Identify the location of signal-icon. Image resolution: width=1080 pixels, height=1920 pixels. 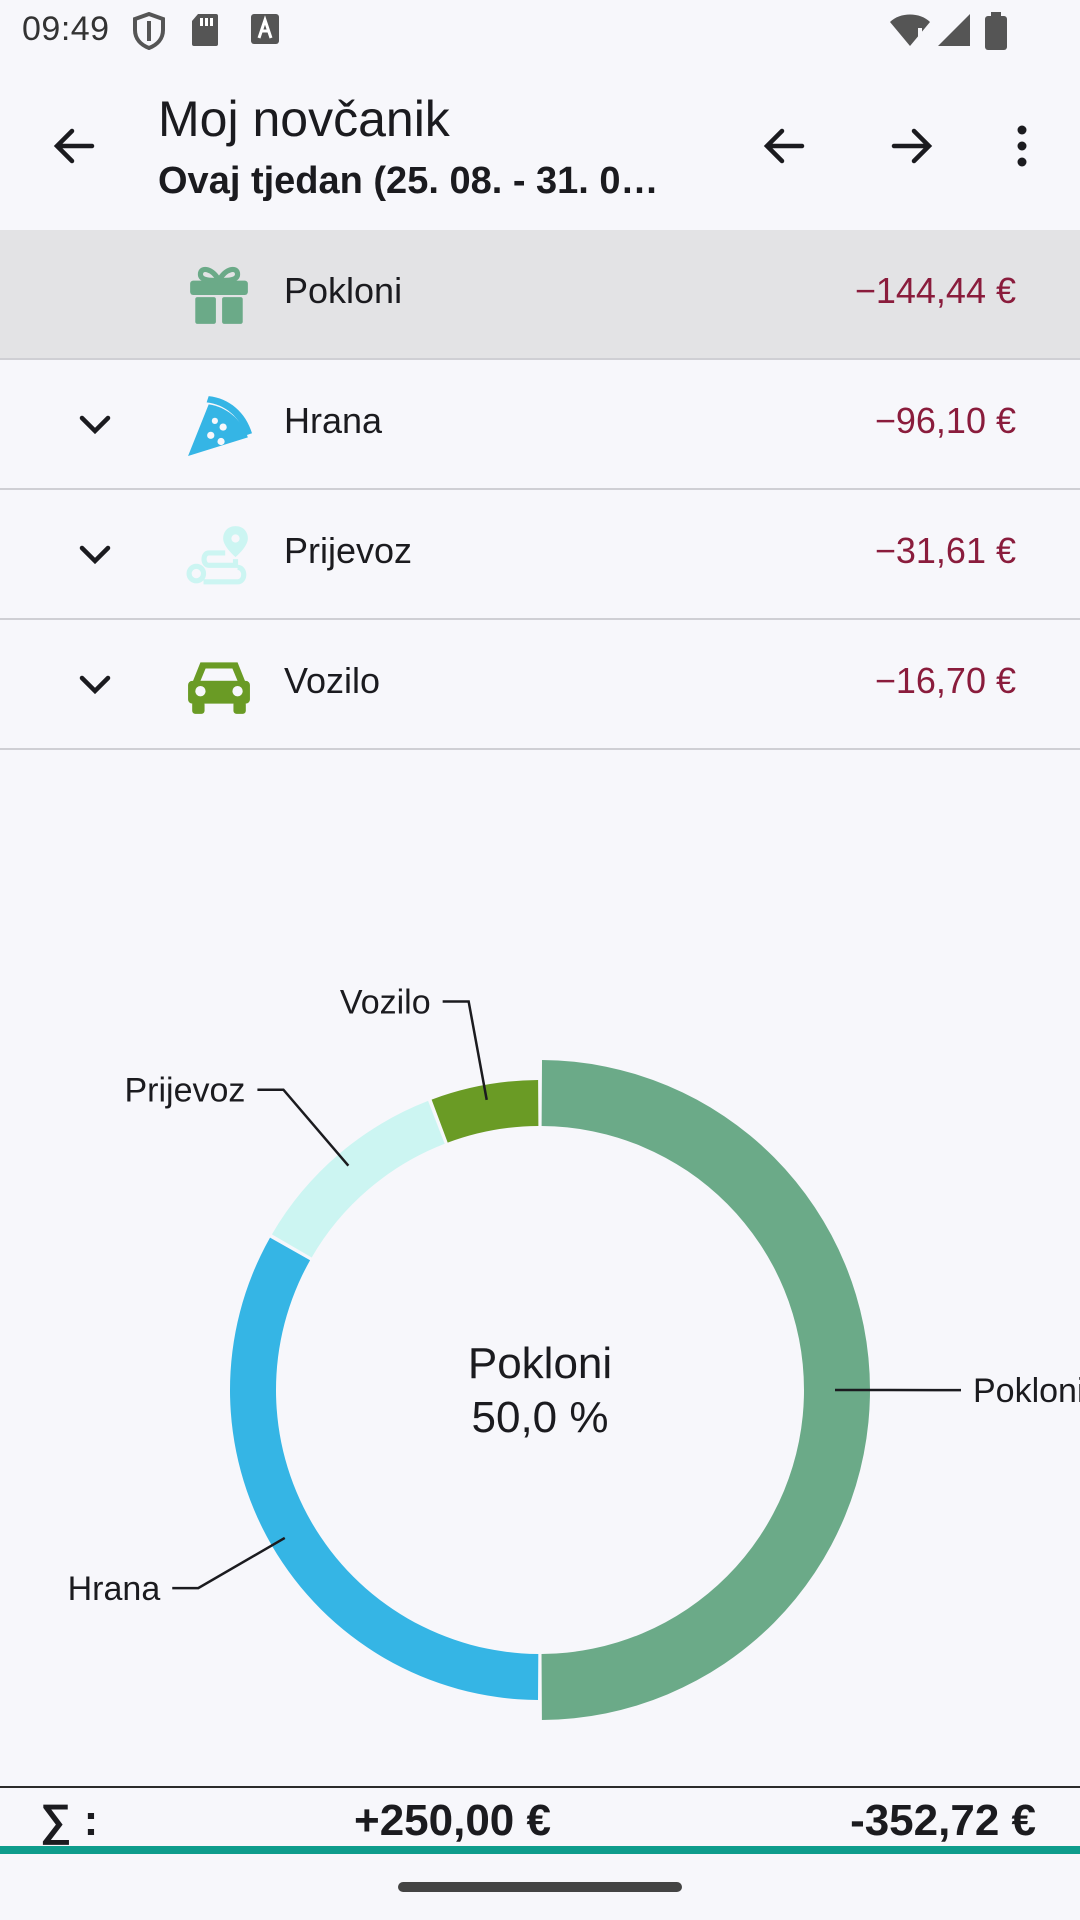
(954, 30).